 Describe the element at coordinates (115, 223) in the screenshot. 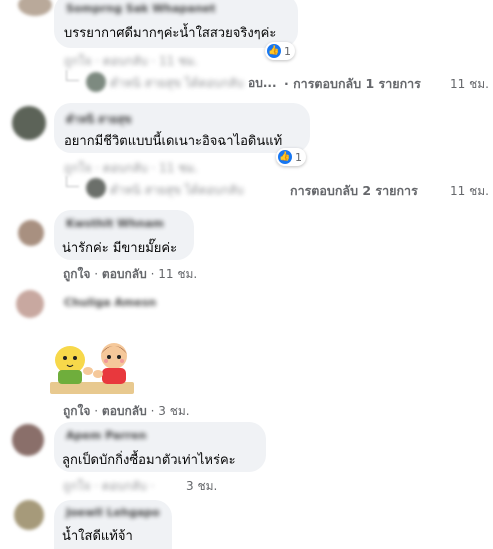

I see `commenter-name: Kwsthit Whnam` at that location.